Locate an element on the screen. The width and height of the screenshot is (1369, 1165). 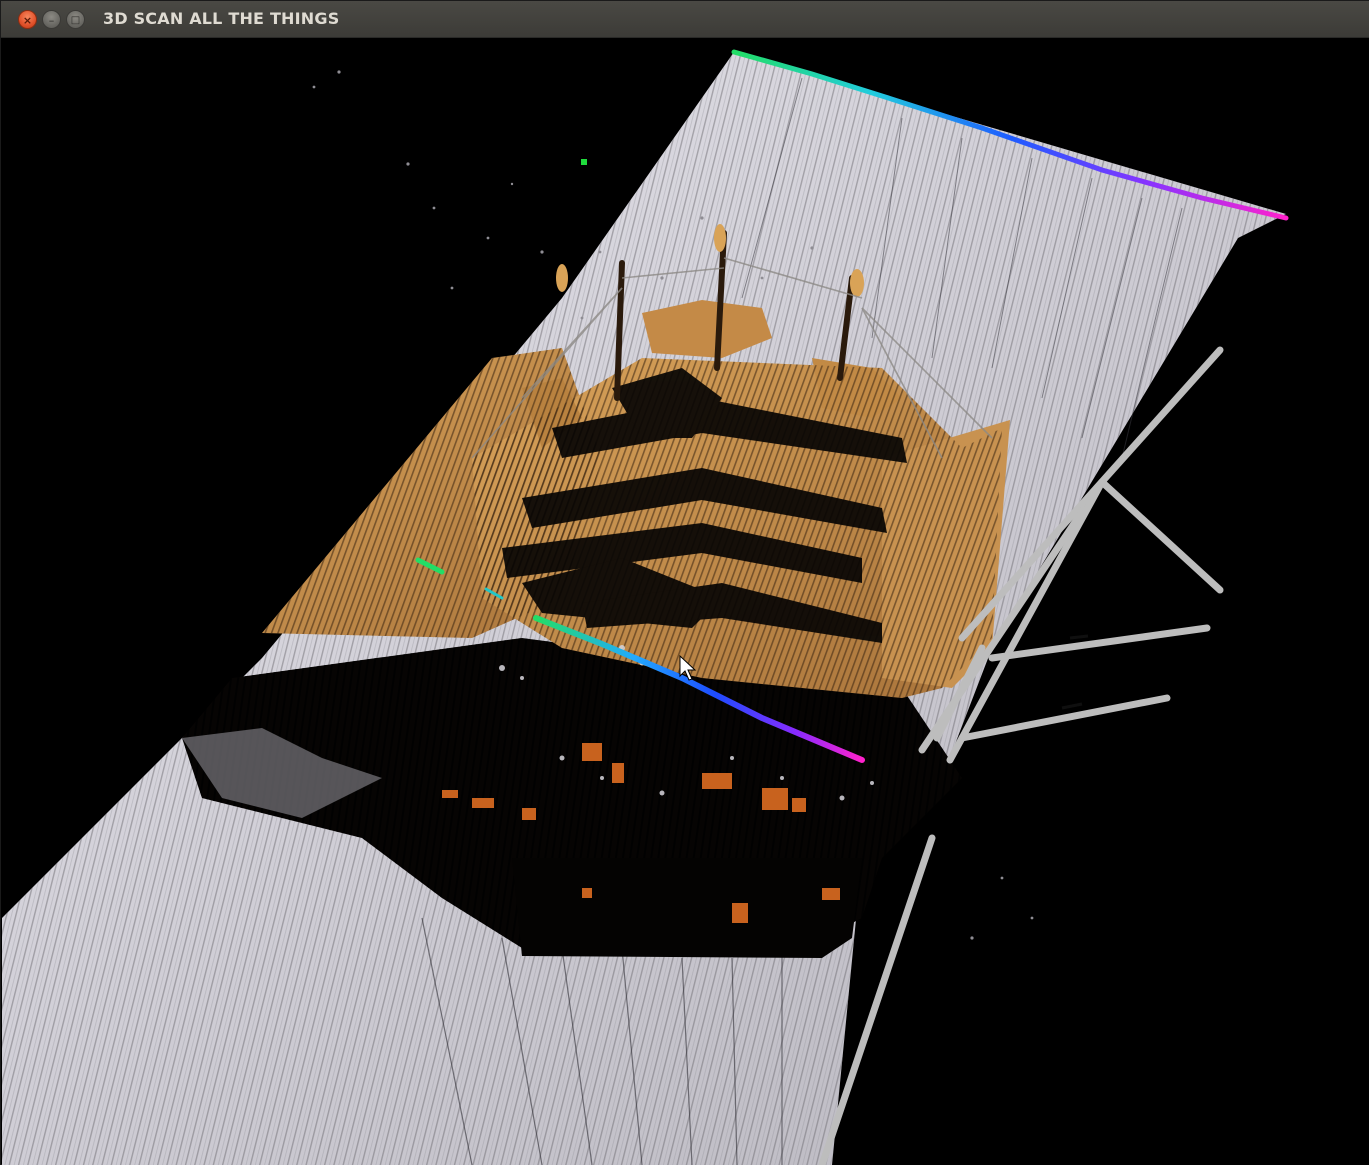
minimize-icon: – is located at coordinates (51, 20).